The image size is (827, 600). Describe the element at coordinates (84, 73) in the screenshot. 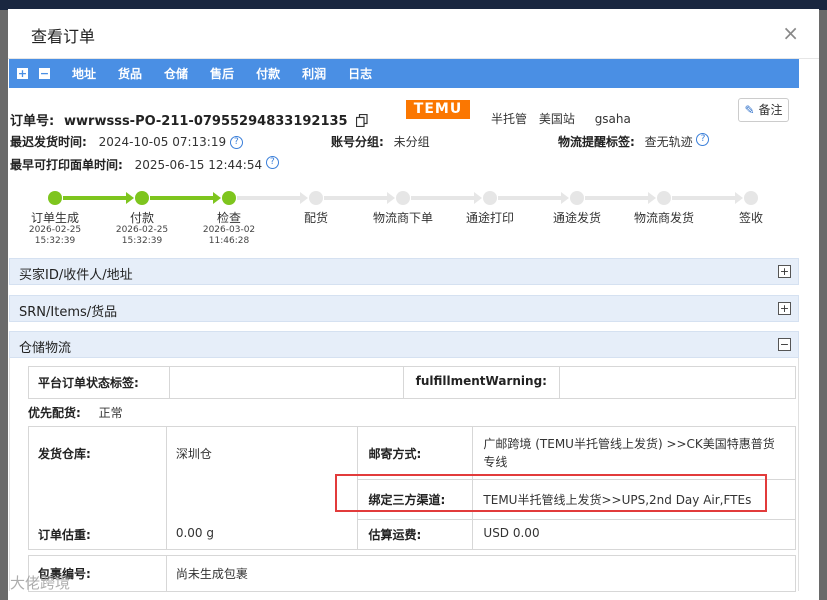

I see `toolbar-link-address: 地址` at that location.